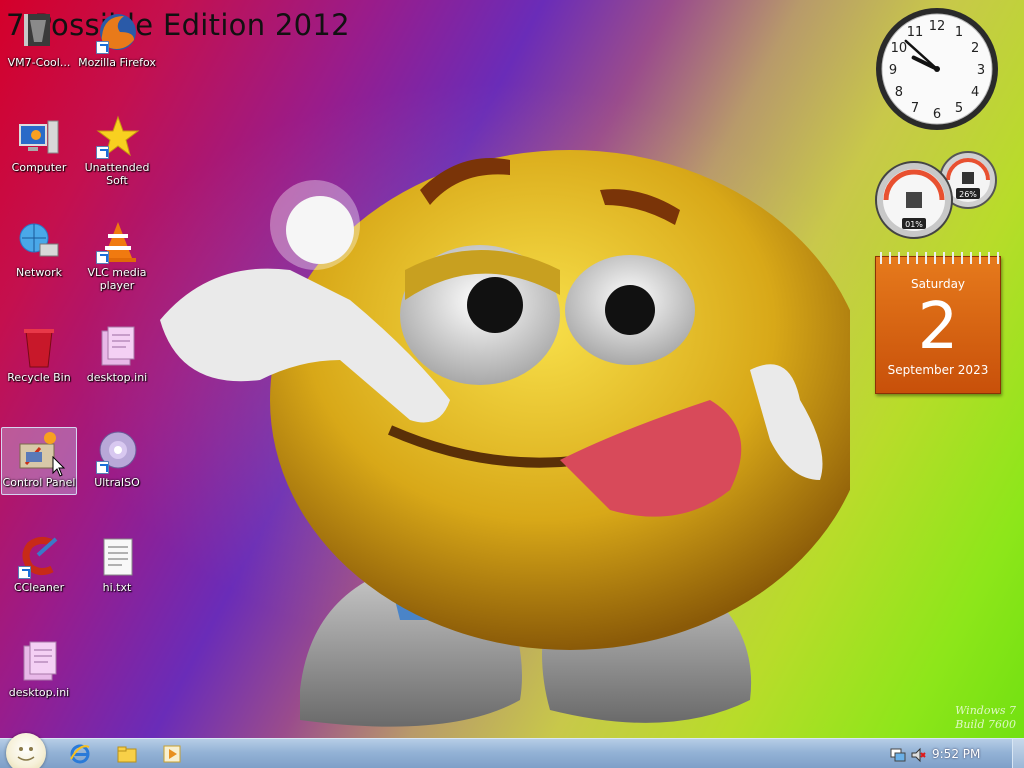 The image size is (1024, 768). I want to click on start-button, so click(26, 750).